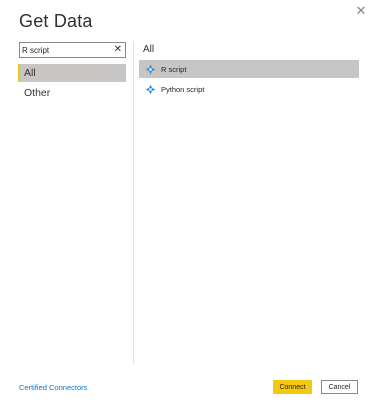 Image resolution: width=377 pixels, height=415 pixels. Describe the element at coordinates (118, 50) in the screenshot. I see `clear-icon: ✕` at that location.